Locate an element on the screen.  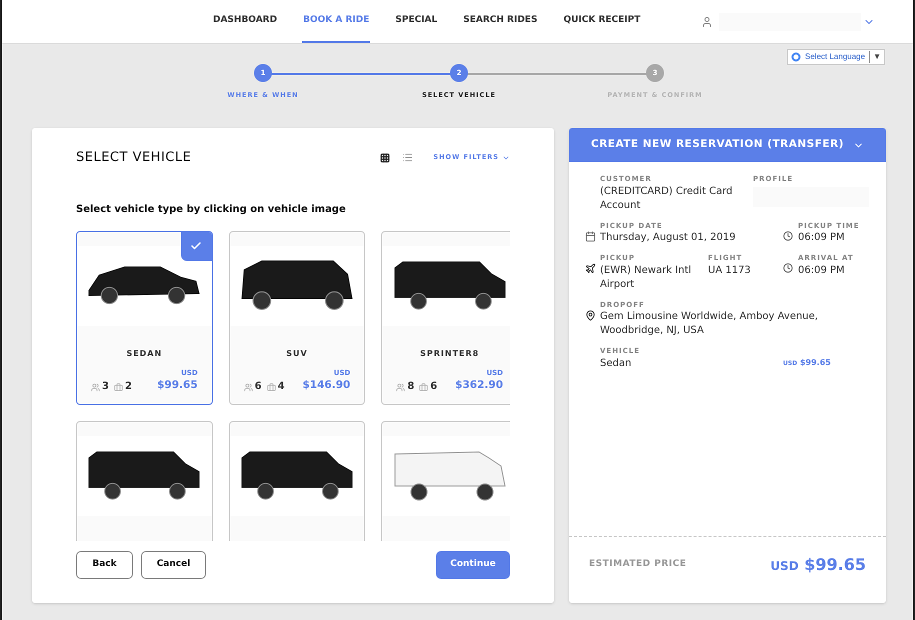
vehicle-name: SEDAN is located at coordinates (144, 354).